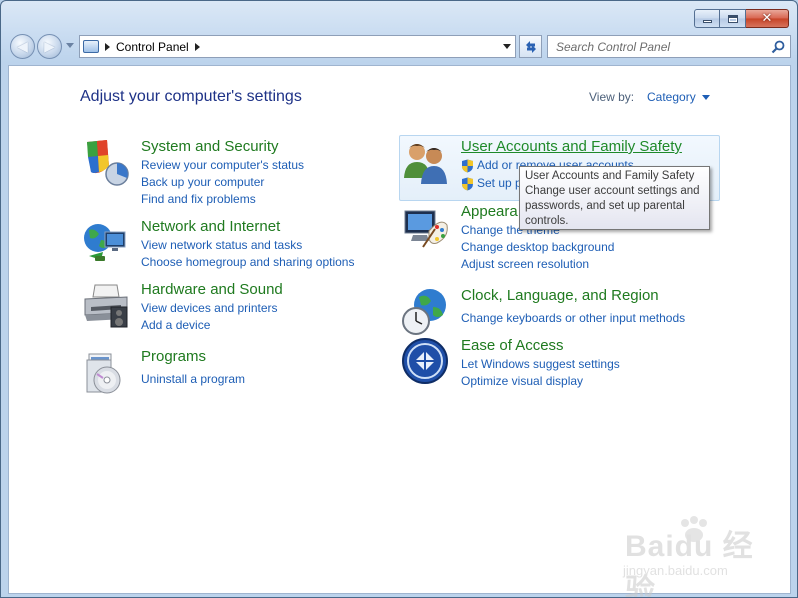 The height and width of the screenshot is (598, 798). I want to click on back-button: ◀, so click(22, 46).